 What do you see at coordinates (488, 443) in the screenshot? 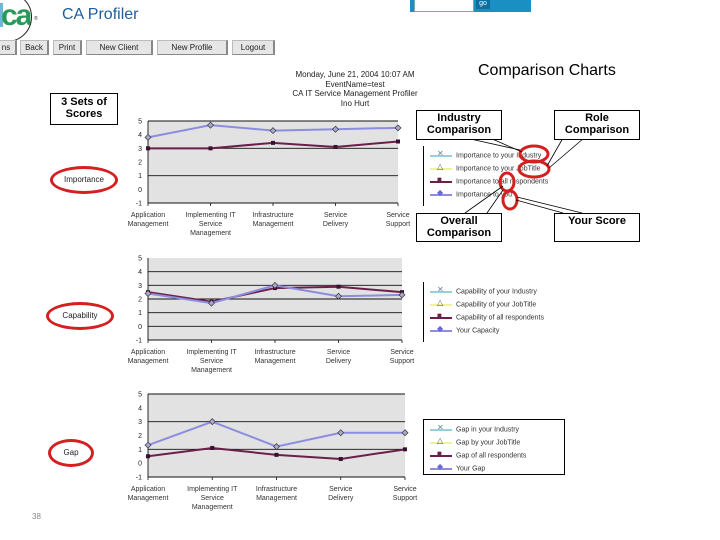
I see `legend-label: Gap by your JobTitle` at bounding box center [488, 443].